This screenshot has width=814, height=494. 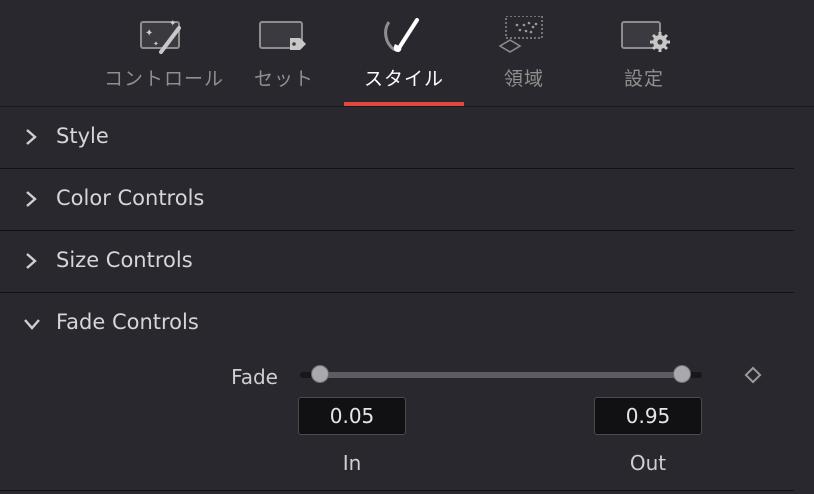 I want to click on chevron-down-icon, so click(x=32, y=324).